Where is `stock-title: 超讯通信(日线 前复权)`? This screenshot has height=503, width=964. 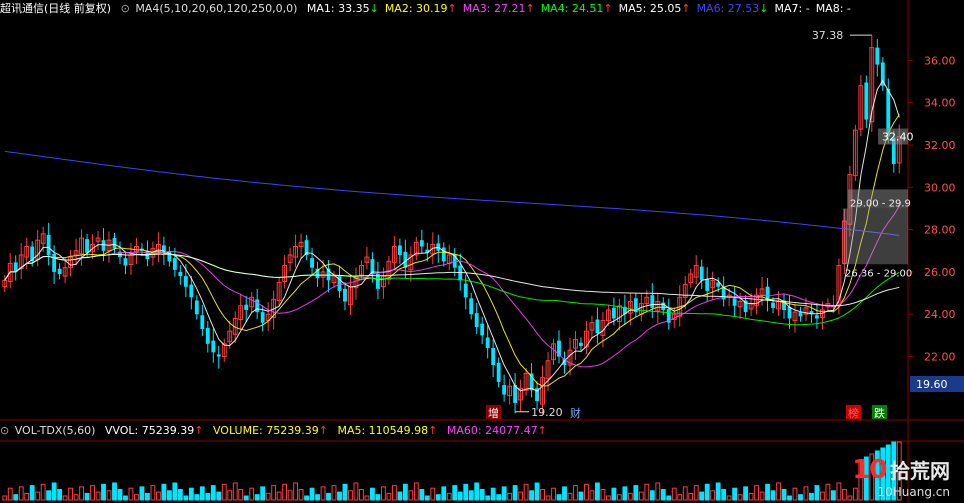
stock-title: 超讯通信(日线 前复权) is located at coordinates (55, 8).